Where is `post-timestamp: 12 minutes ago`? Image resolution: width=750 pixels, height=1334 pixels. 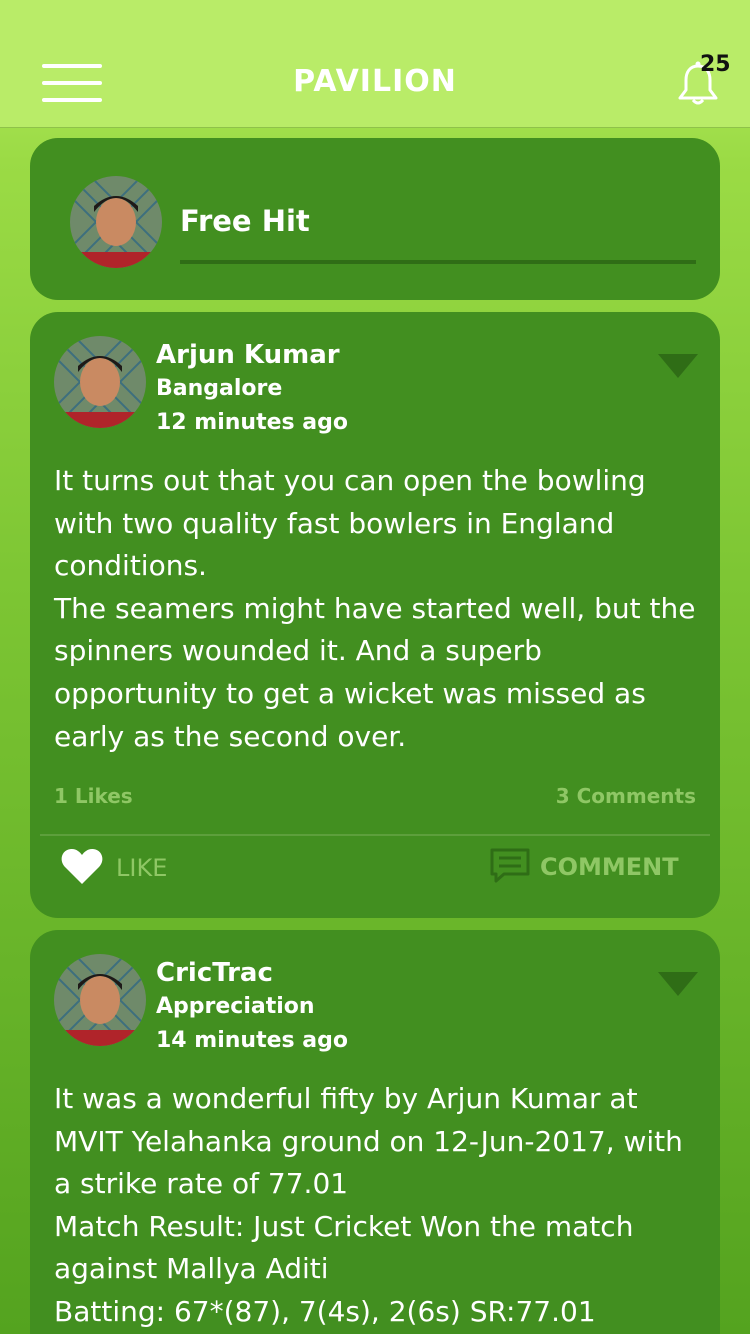 post-timestamp: 12 minutes ago is located at coordinates (252, 422).